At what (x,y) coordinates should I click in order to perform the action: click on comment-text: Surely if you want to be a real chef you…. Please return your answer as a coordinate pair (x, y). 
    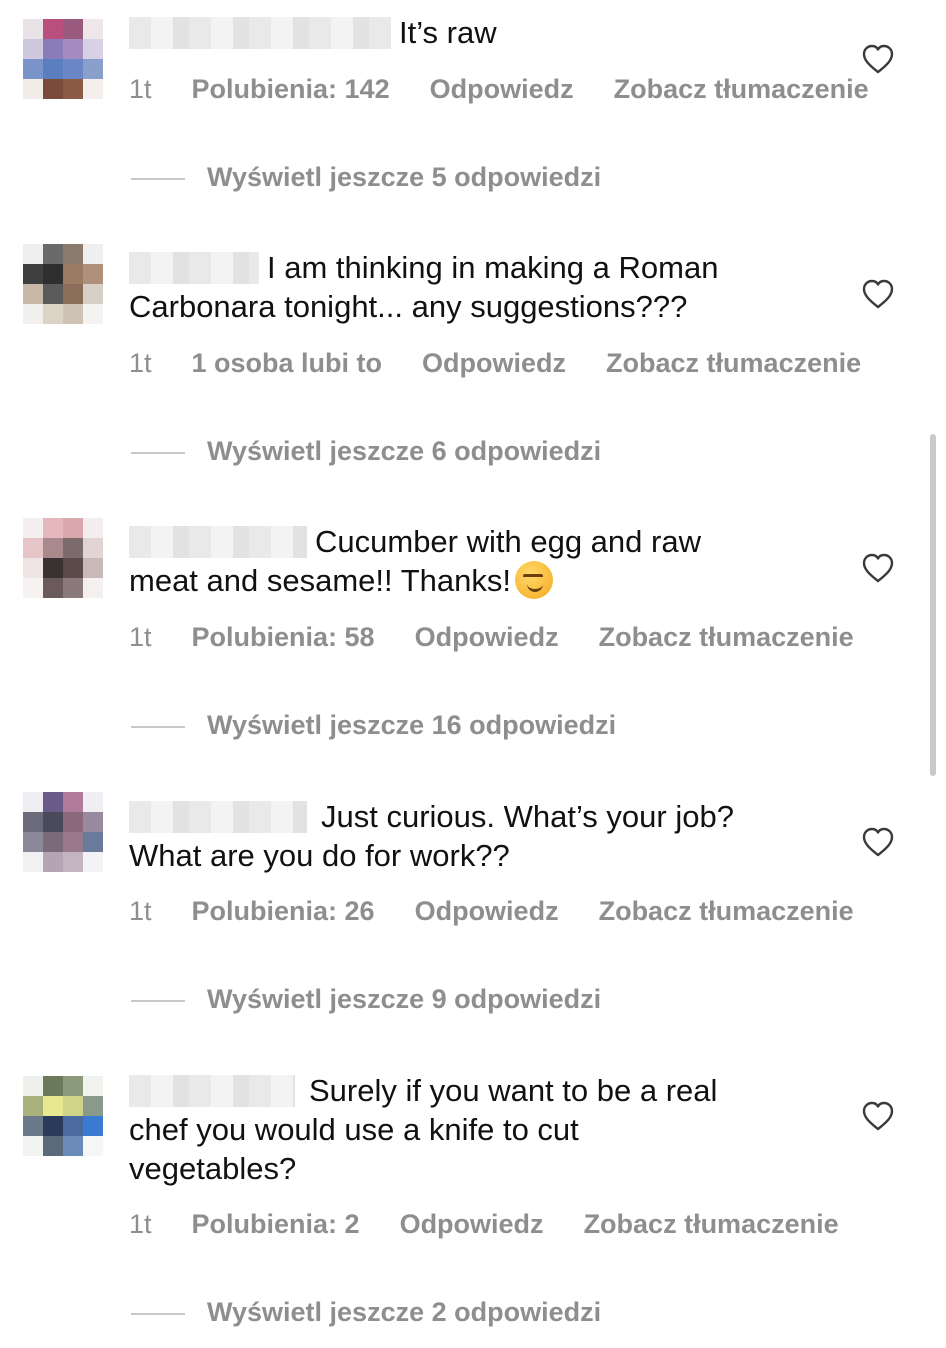
    Looking at the image, I should click on (423, 1129).